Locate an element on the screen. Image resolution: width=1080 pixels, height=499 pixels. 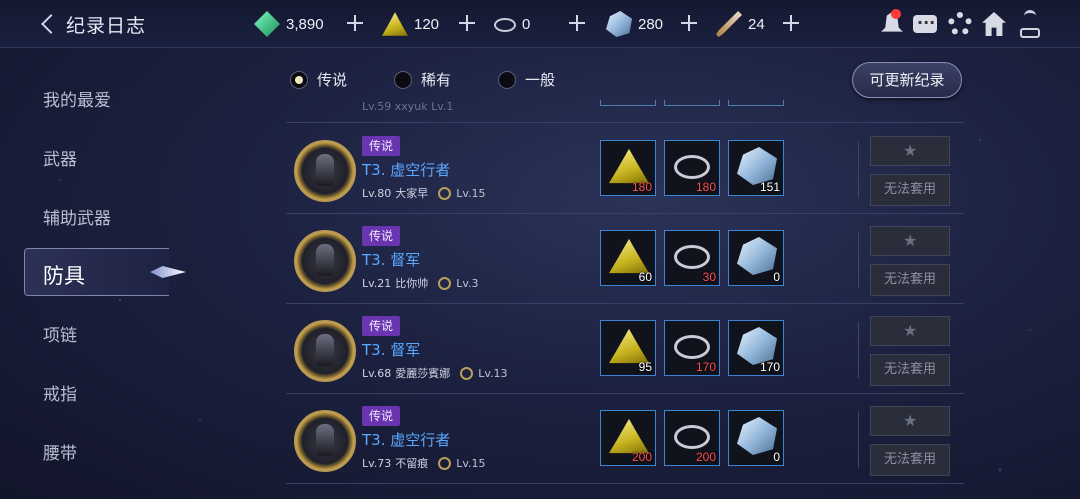
add-crystal-button is located at coordinates (689, 23).